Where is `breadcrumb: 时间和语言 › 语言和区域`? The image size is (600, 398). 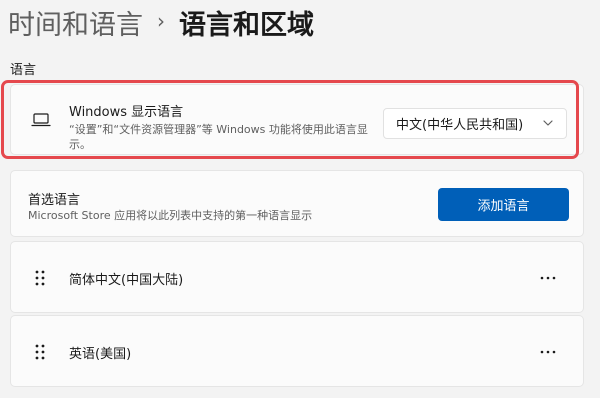
breadcrumb: 时间和语言 › 语言和区域 is located at coordinates (161, 22).